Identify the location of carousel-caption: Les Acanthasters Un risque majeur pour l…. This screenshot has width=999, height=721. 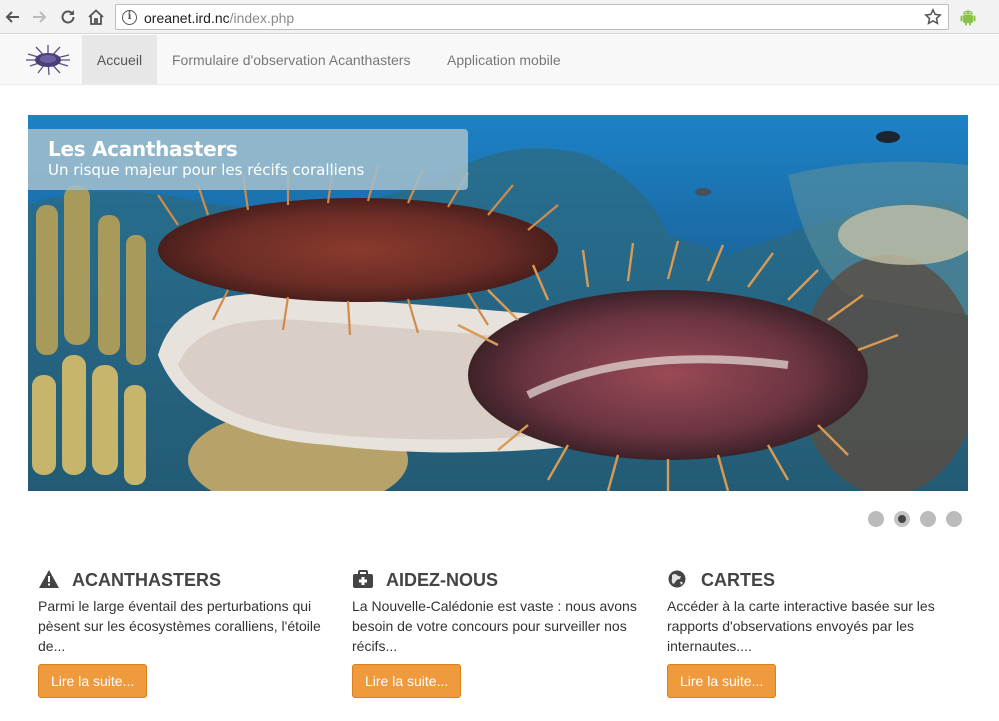
(248, 159).